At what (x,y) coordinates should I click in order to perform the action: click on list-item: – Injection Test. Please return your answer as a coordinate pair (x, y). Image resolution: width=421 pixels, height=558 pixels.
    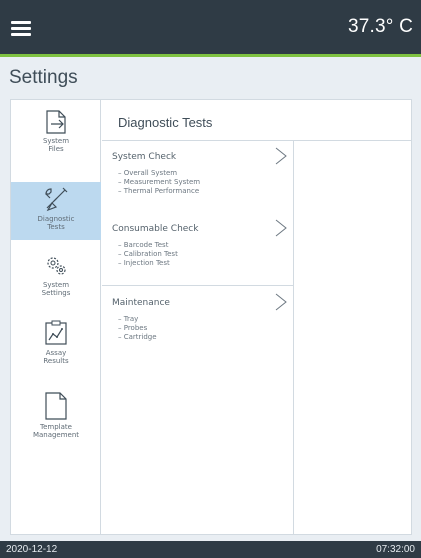
    Looking at the image, I should click on (144, 263).